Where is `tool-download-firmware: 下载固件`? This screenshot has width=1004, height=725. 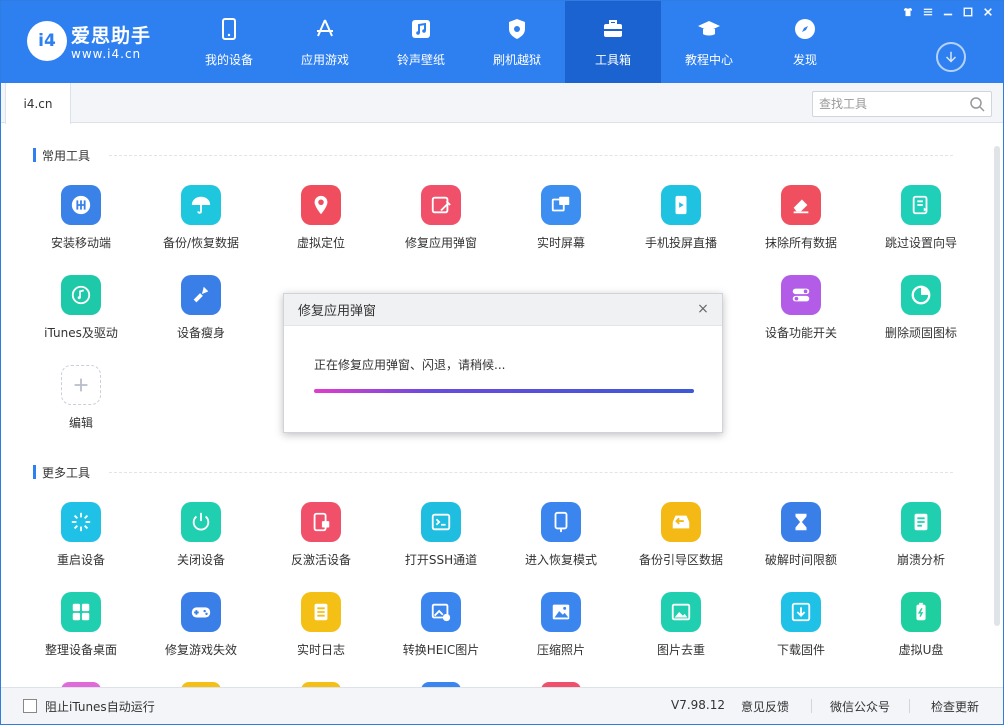 tool-download-firmware: 下载固件 is located at coordinates (801, 625).